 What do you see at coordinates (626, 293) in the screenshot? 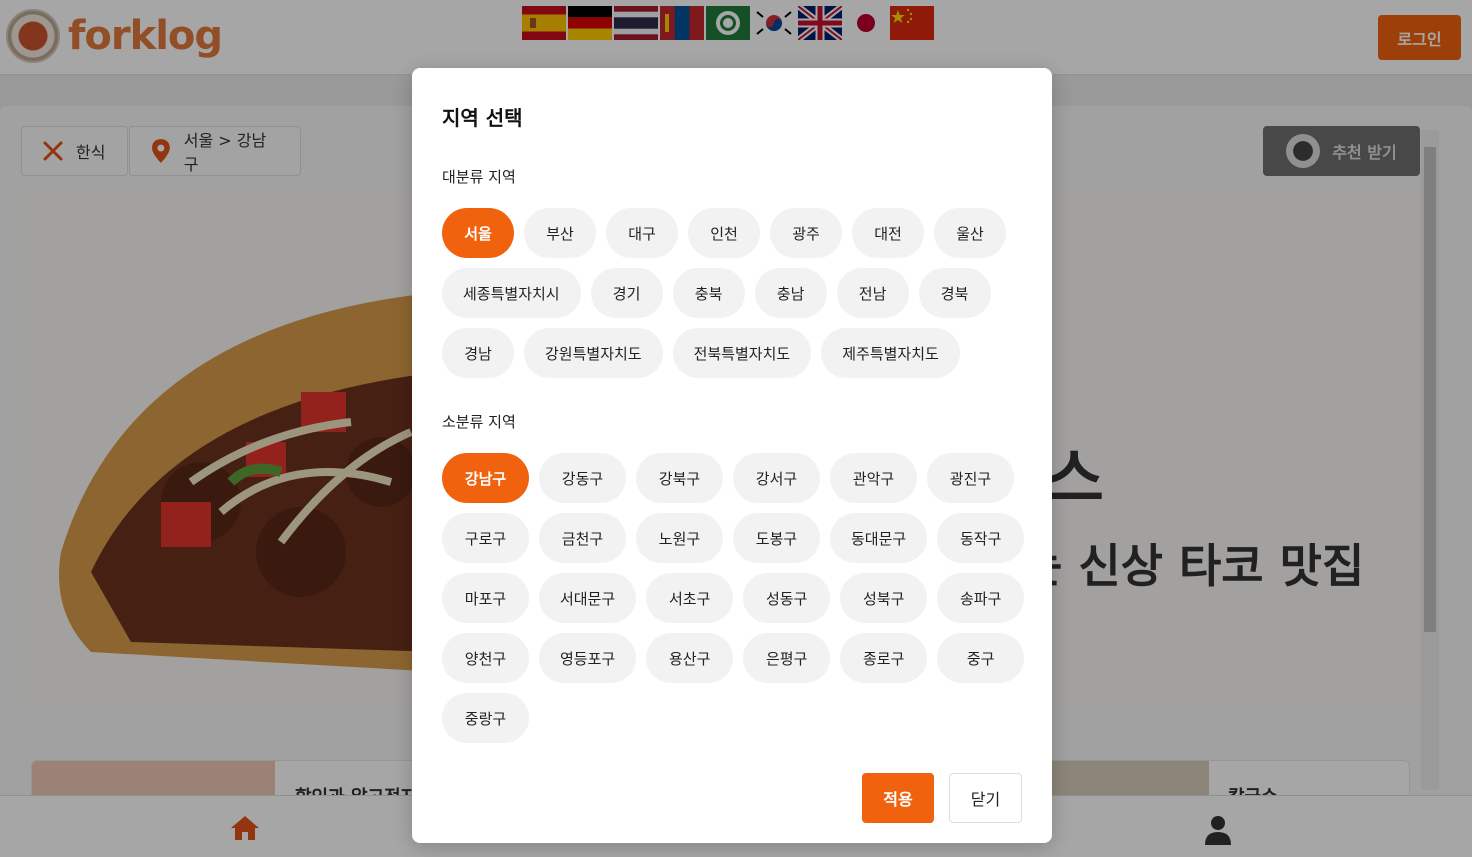
I see `major-region-pill: 경기` at bounding box center [626, 293].